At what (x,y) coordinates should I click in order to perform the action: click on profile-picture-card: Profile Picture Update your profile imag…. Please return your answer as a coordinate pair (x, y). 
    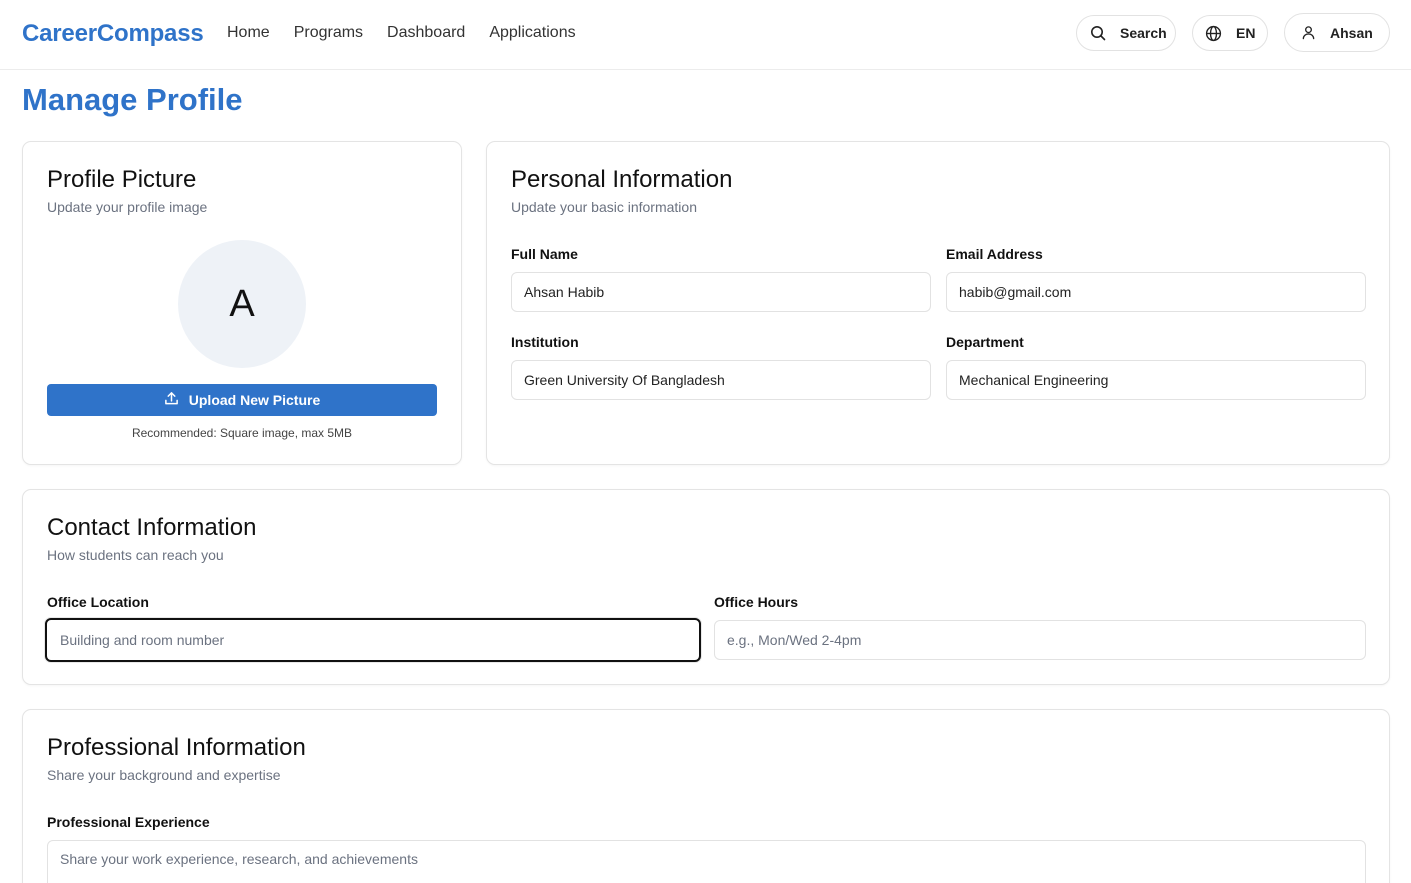
    Looking at the image, I should click on (242, 303).